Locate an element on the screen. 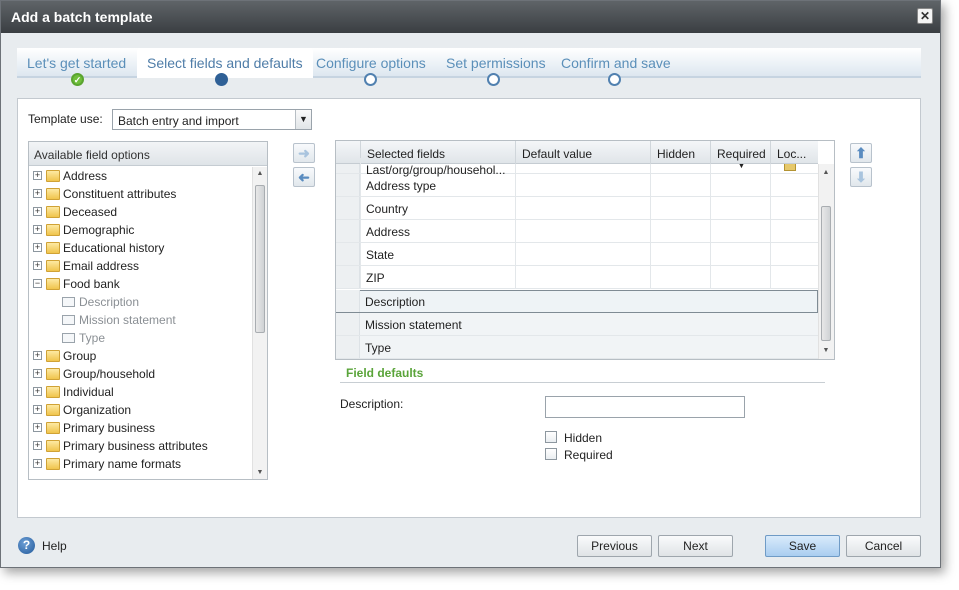 Image resolution: width=959 pixels, height=590 pixels. table-row: Address is located at coordinates (577, 231).